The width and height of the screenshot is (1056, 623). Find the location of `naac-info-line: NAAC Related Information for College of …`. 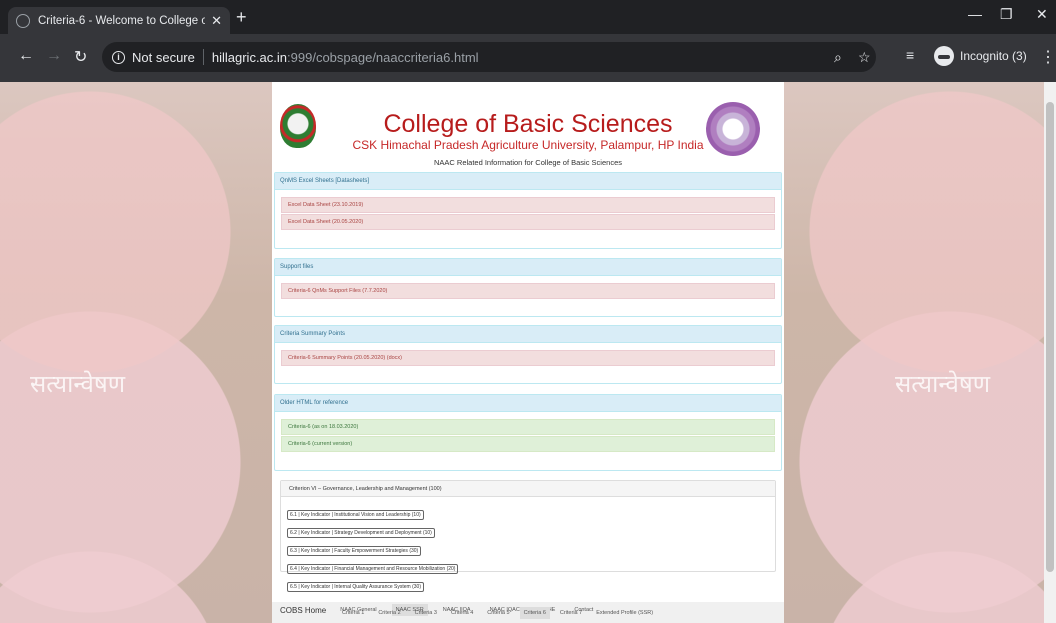

naac-info-line: NAAC Related Information for College of … is located at coordinates (527, 162).